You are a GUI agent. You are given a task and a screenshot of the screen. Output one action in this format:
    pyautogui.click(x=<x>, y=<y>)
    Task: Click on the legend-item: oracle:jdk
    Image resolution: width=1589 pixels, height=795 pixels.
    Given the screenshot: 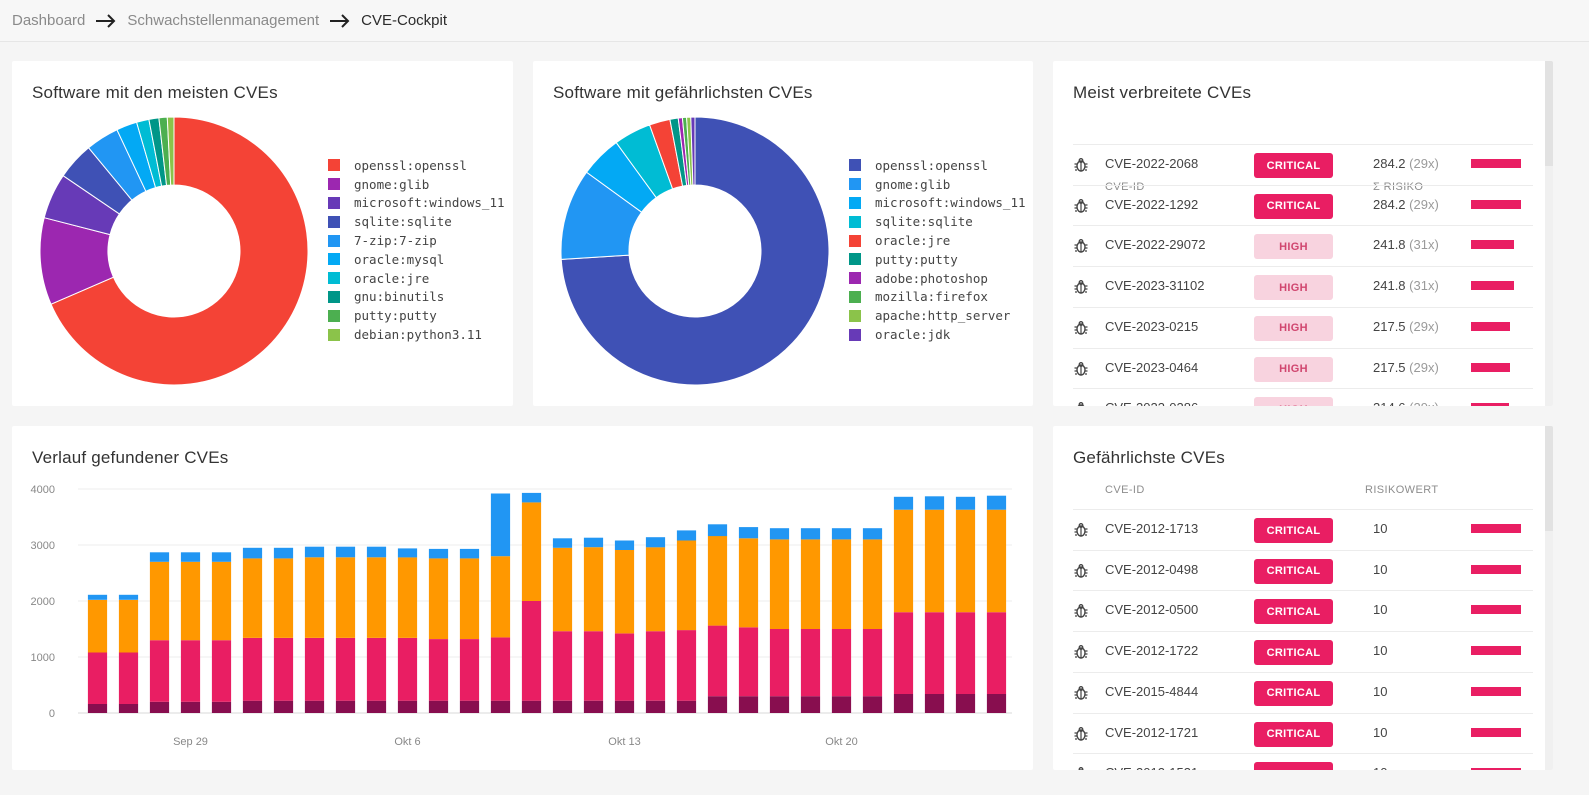 What is the action you would take?
    pyautogui.click(x=937, y=334)
    